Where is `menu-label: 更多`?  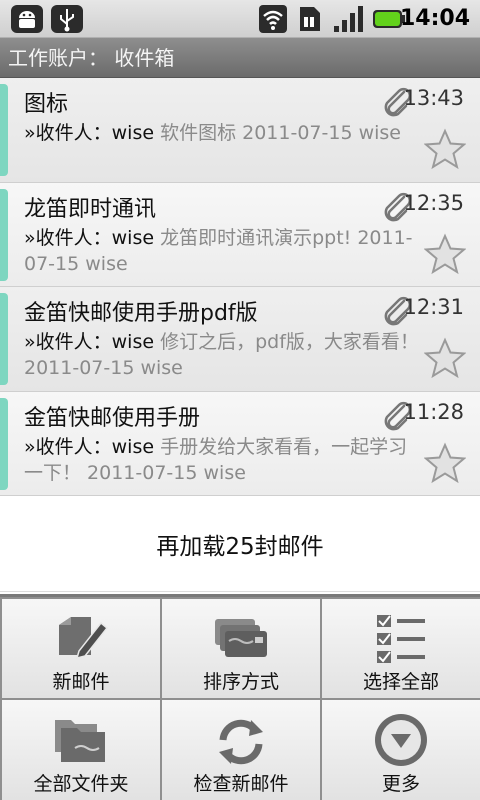
menu-label: 更多 is located at coordinates (400, 784).